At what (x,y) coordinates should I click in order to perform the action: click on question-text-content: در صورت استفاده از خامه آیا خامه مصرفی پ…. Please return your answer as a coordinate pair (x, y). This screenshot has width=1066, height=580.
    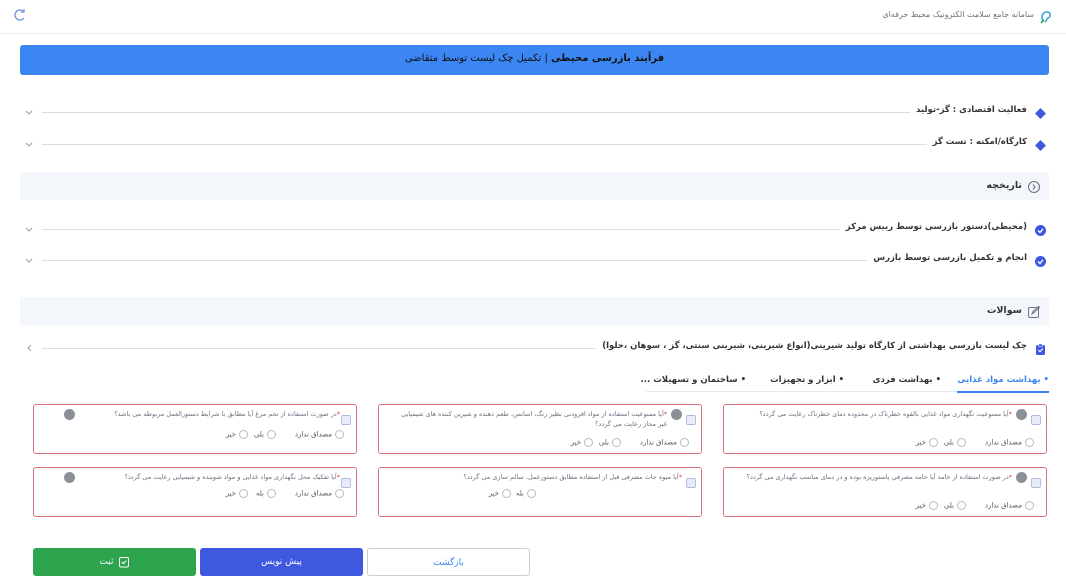
    Looking at the image, I should click on (877, 477).